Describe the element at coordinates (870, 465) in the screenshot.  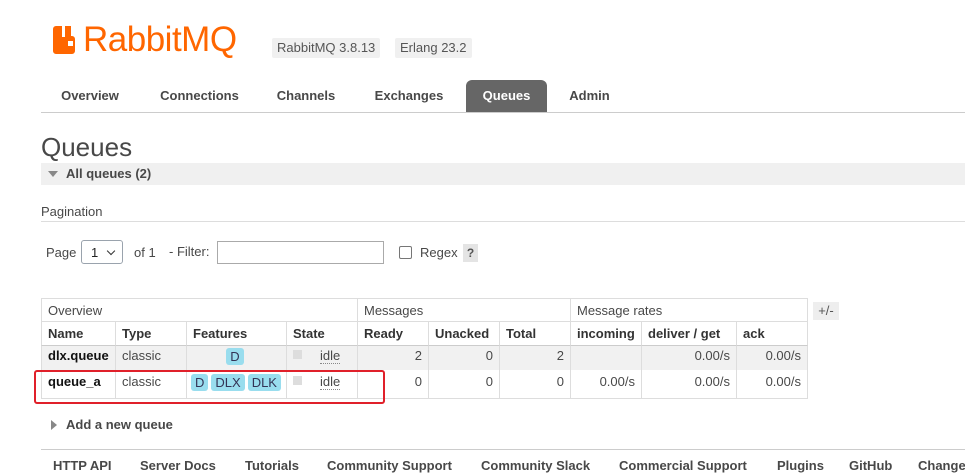
I see `footer-link-github: GitHub` at that location.